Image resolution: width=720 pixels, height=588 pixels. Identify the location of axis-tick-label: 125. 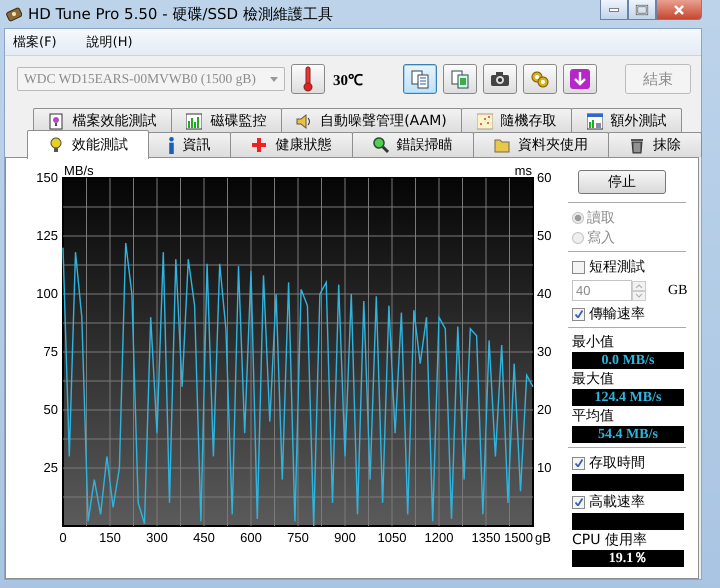
(47, 235).